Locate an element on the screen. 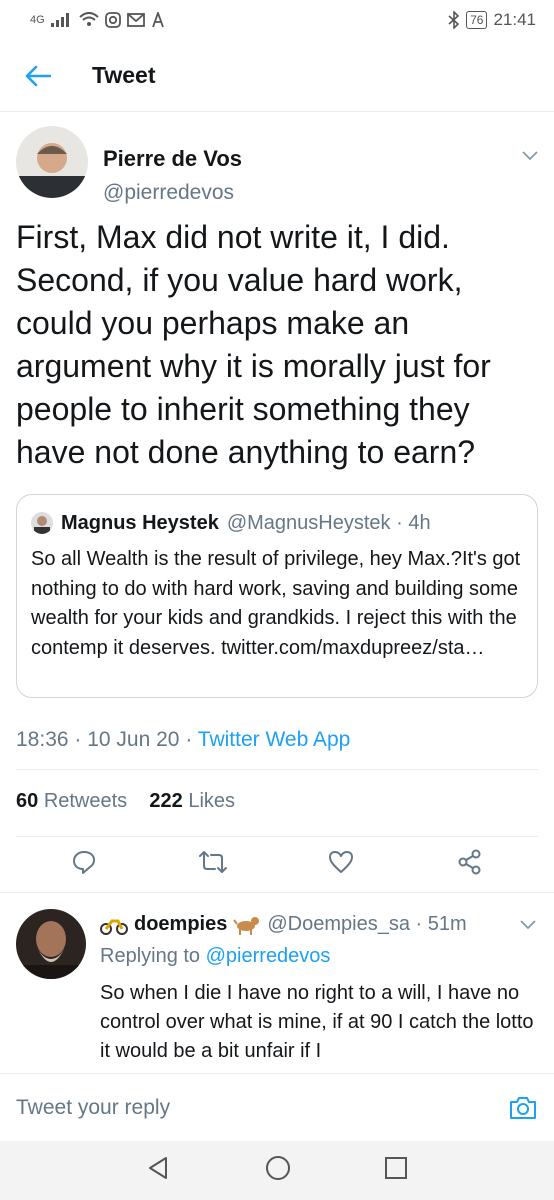 The image size is (554, 1200). home-button is located at coordinates (278, 1170).